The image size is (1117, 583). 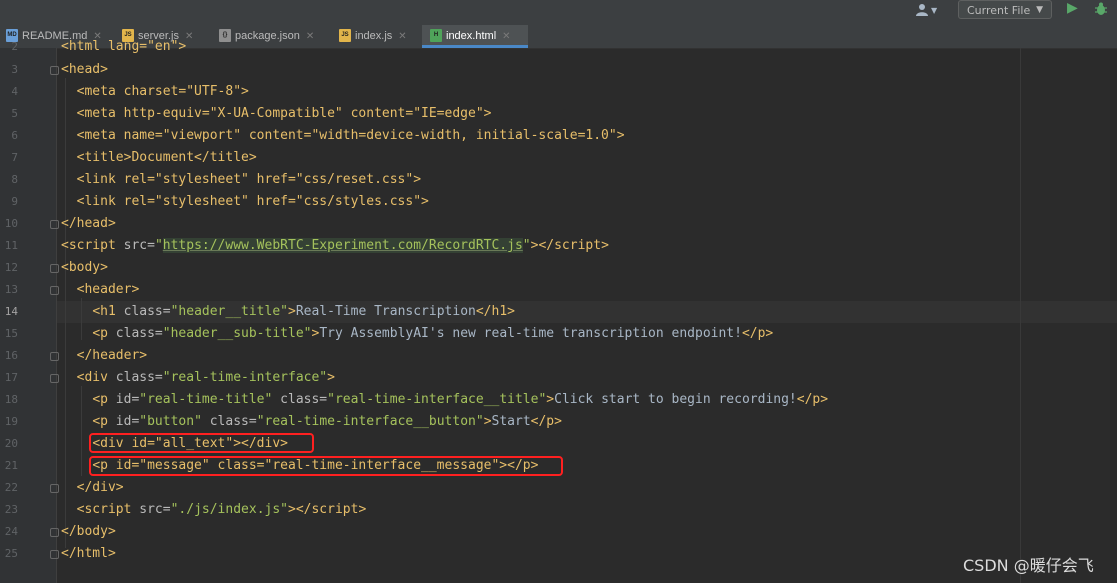 I want to click on user-icon: ▼, so click(x=928, y=11).